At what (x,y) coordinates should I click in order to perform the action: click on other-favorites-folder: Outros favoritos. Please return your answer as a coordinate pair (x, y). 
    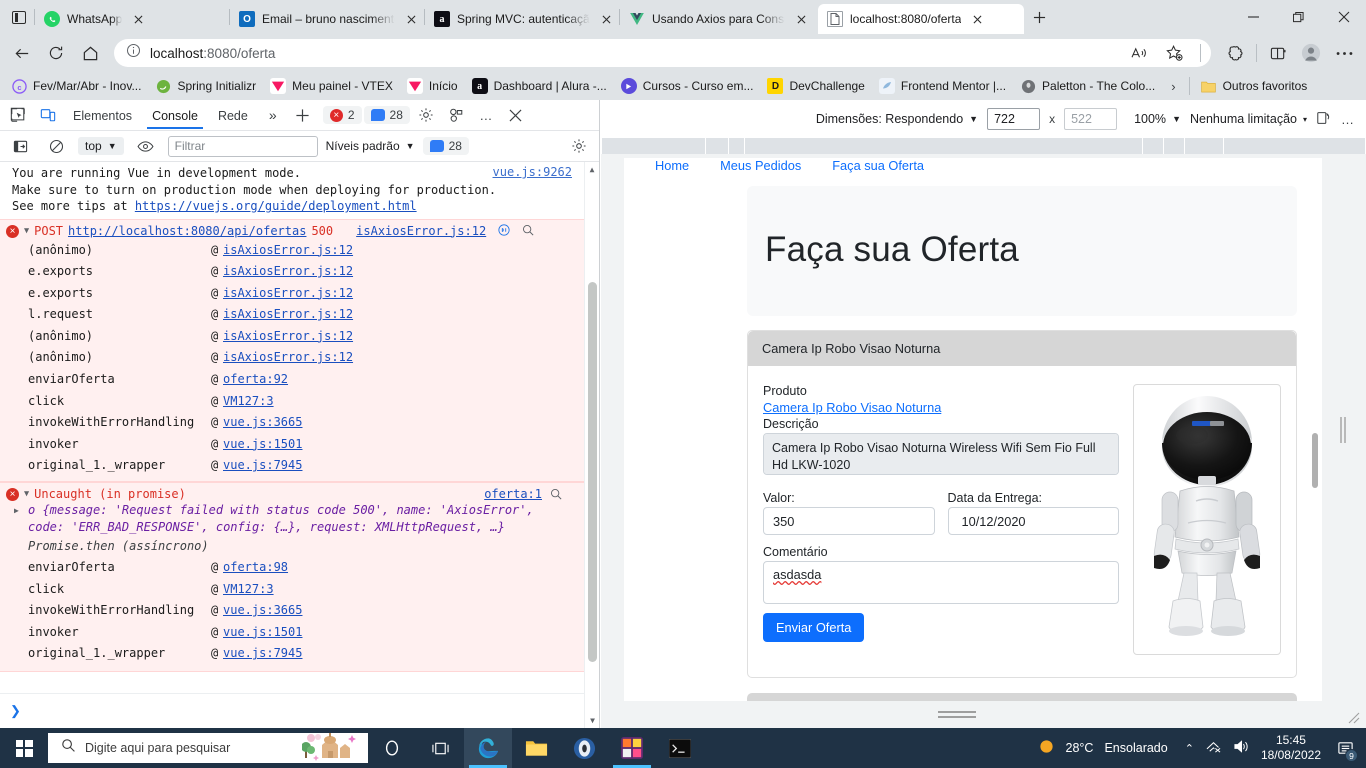
    Looking at the image, I should click on (1254, 86).